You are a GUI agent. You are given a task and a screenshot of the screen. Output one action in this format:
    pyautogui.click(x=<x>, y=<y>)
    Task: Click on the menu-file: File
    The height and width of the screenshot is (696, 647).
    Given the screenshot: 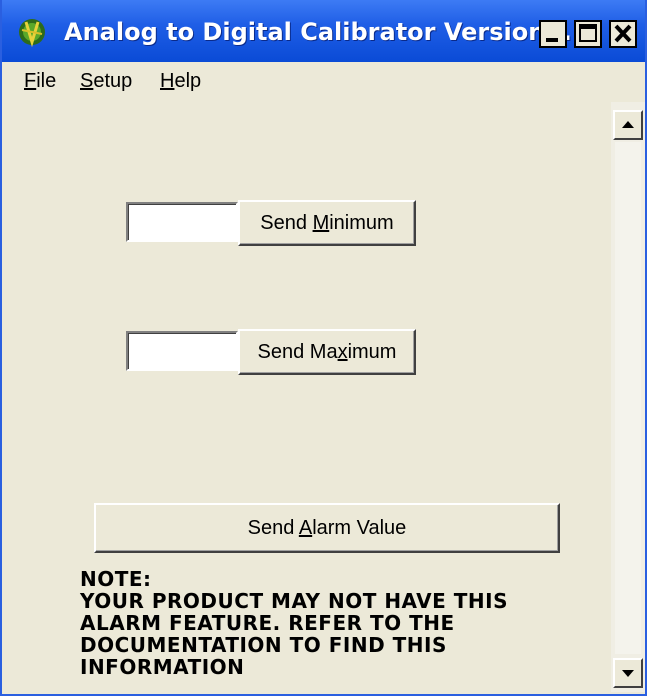 What is the action you would take?
    pyautogui.click(x=40, y=81)
    